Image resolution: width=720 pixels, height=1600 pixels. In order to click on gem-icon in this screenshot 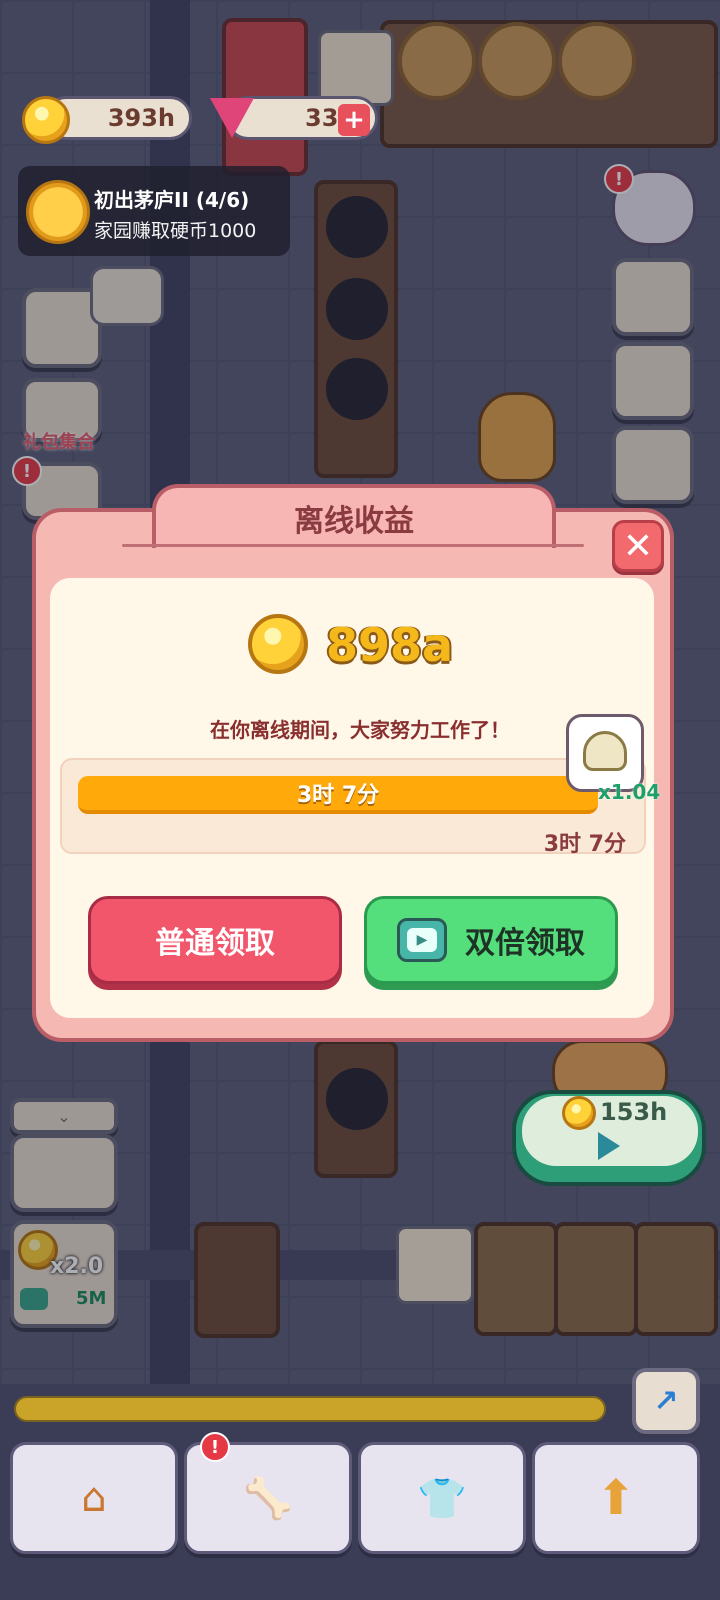, I will do `click(232, 118)`.